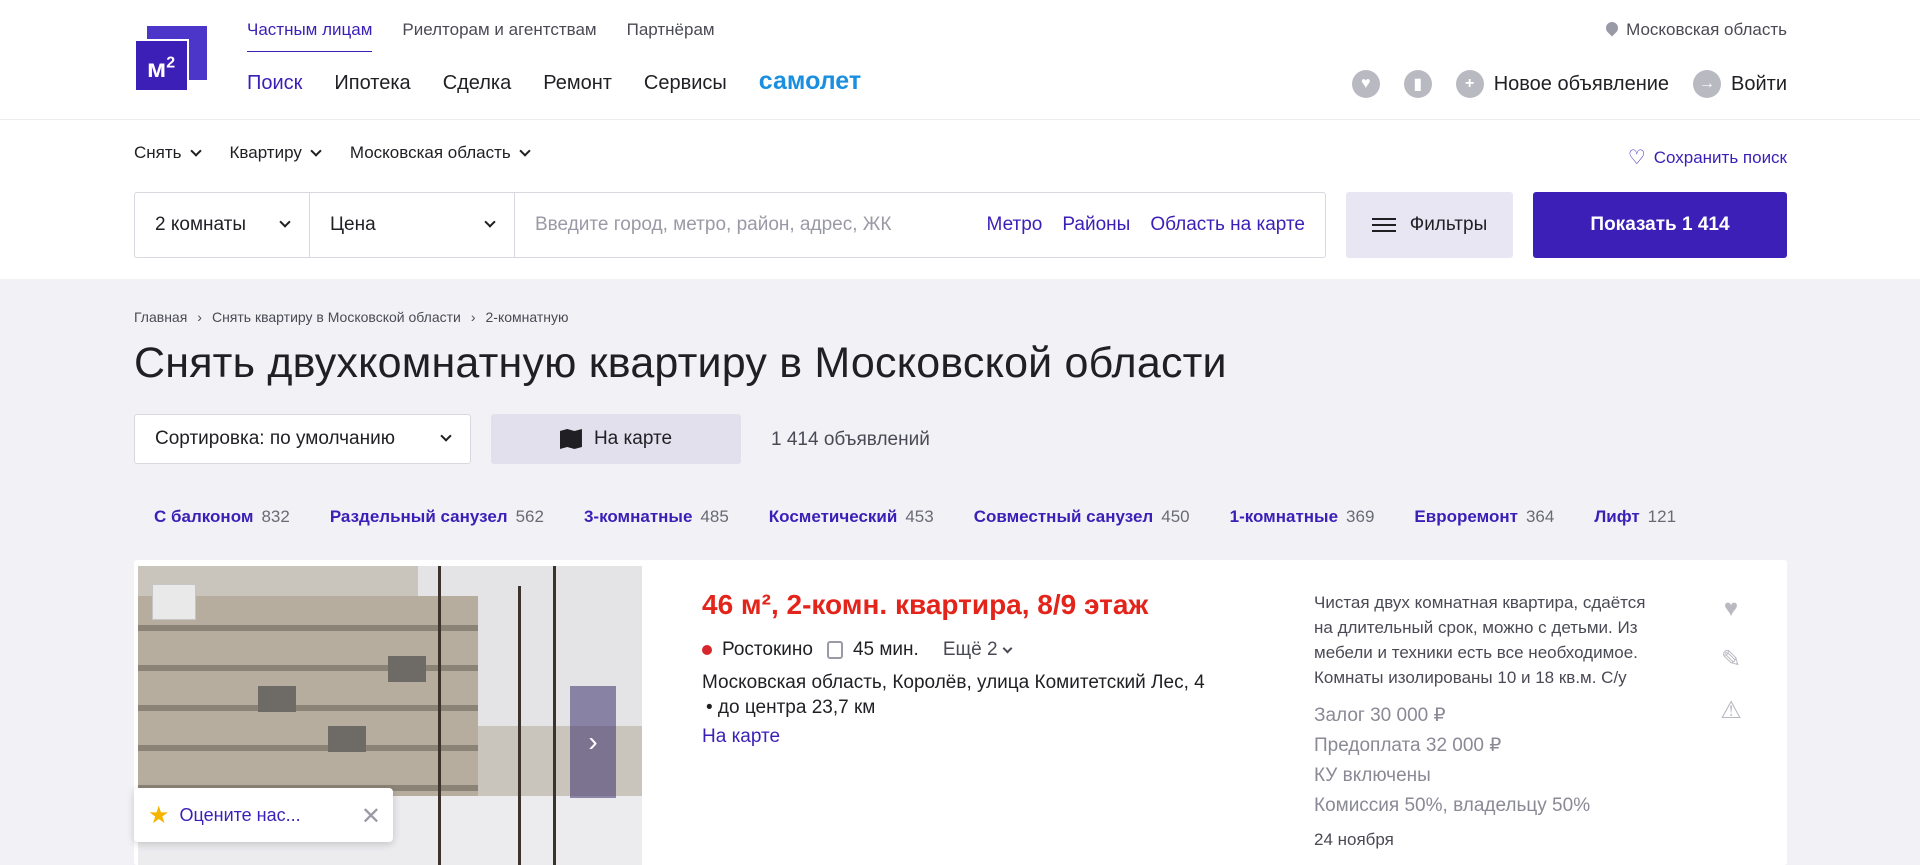 Image resolution: width=1920 pixels, height=865 pixels. I want to click on new-ad-button: + Новое объявление, so click(1562, 84).